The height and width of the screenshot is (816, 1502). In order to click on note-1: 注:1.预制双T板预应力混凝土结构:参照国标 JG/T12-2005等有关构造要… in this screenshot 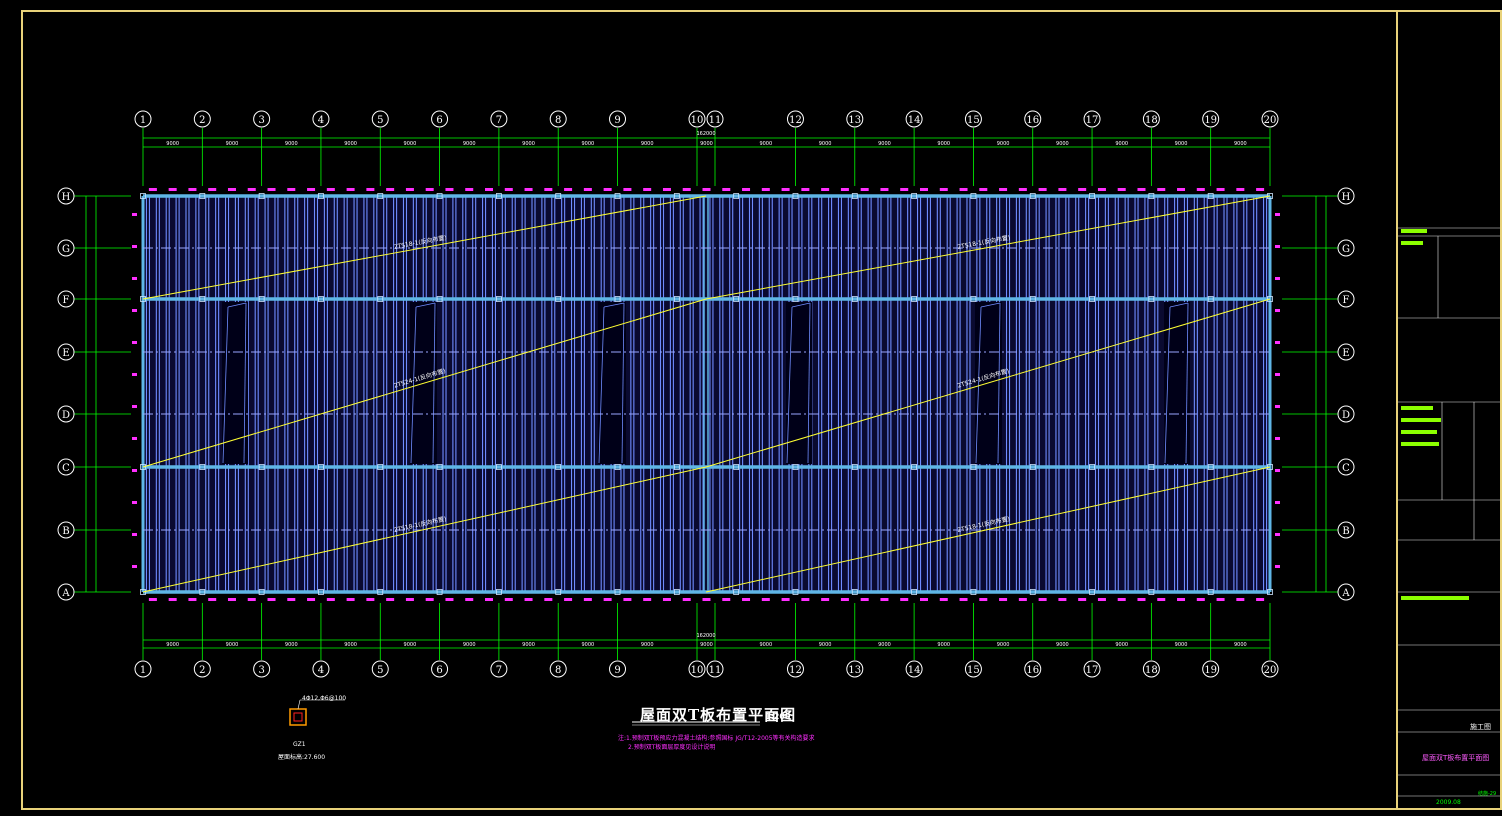, I will do `click(716, 738)`.